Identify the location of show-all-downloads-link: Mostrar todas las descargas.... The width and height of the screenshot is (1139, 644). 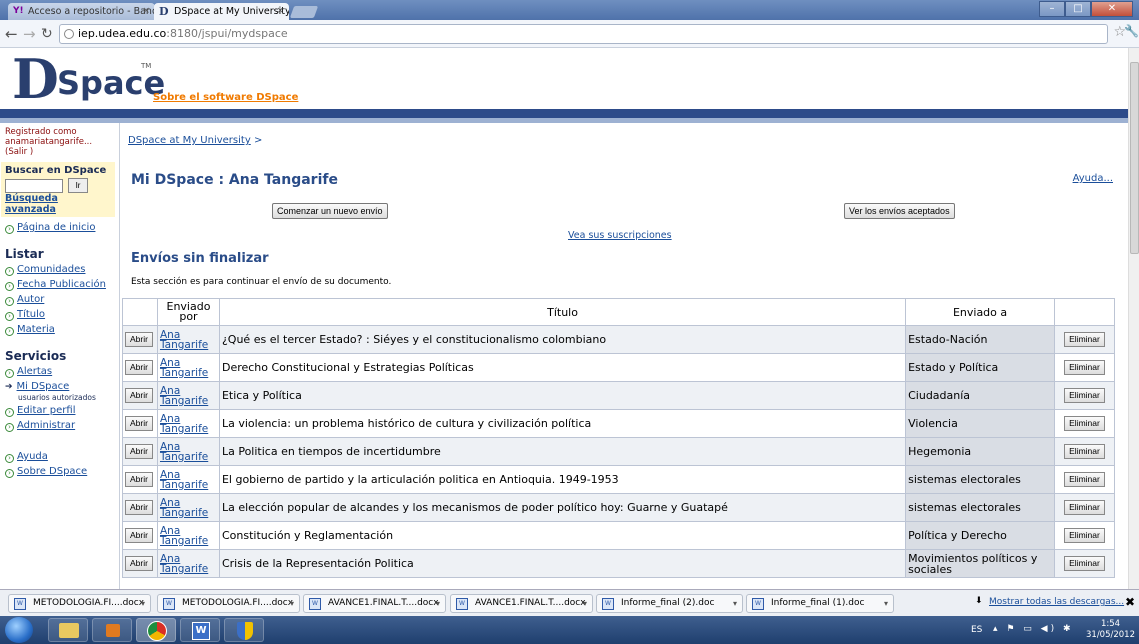
(1056, 602).